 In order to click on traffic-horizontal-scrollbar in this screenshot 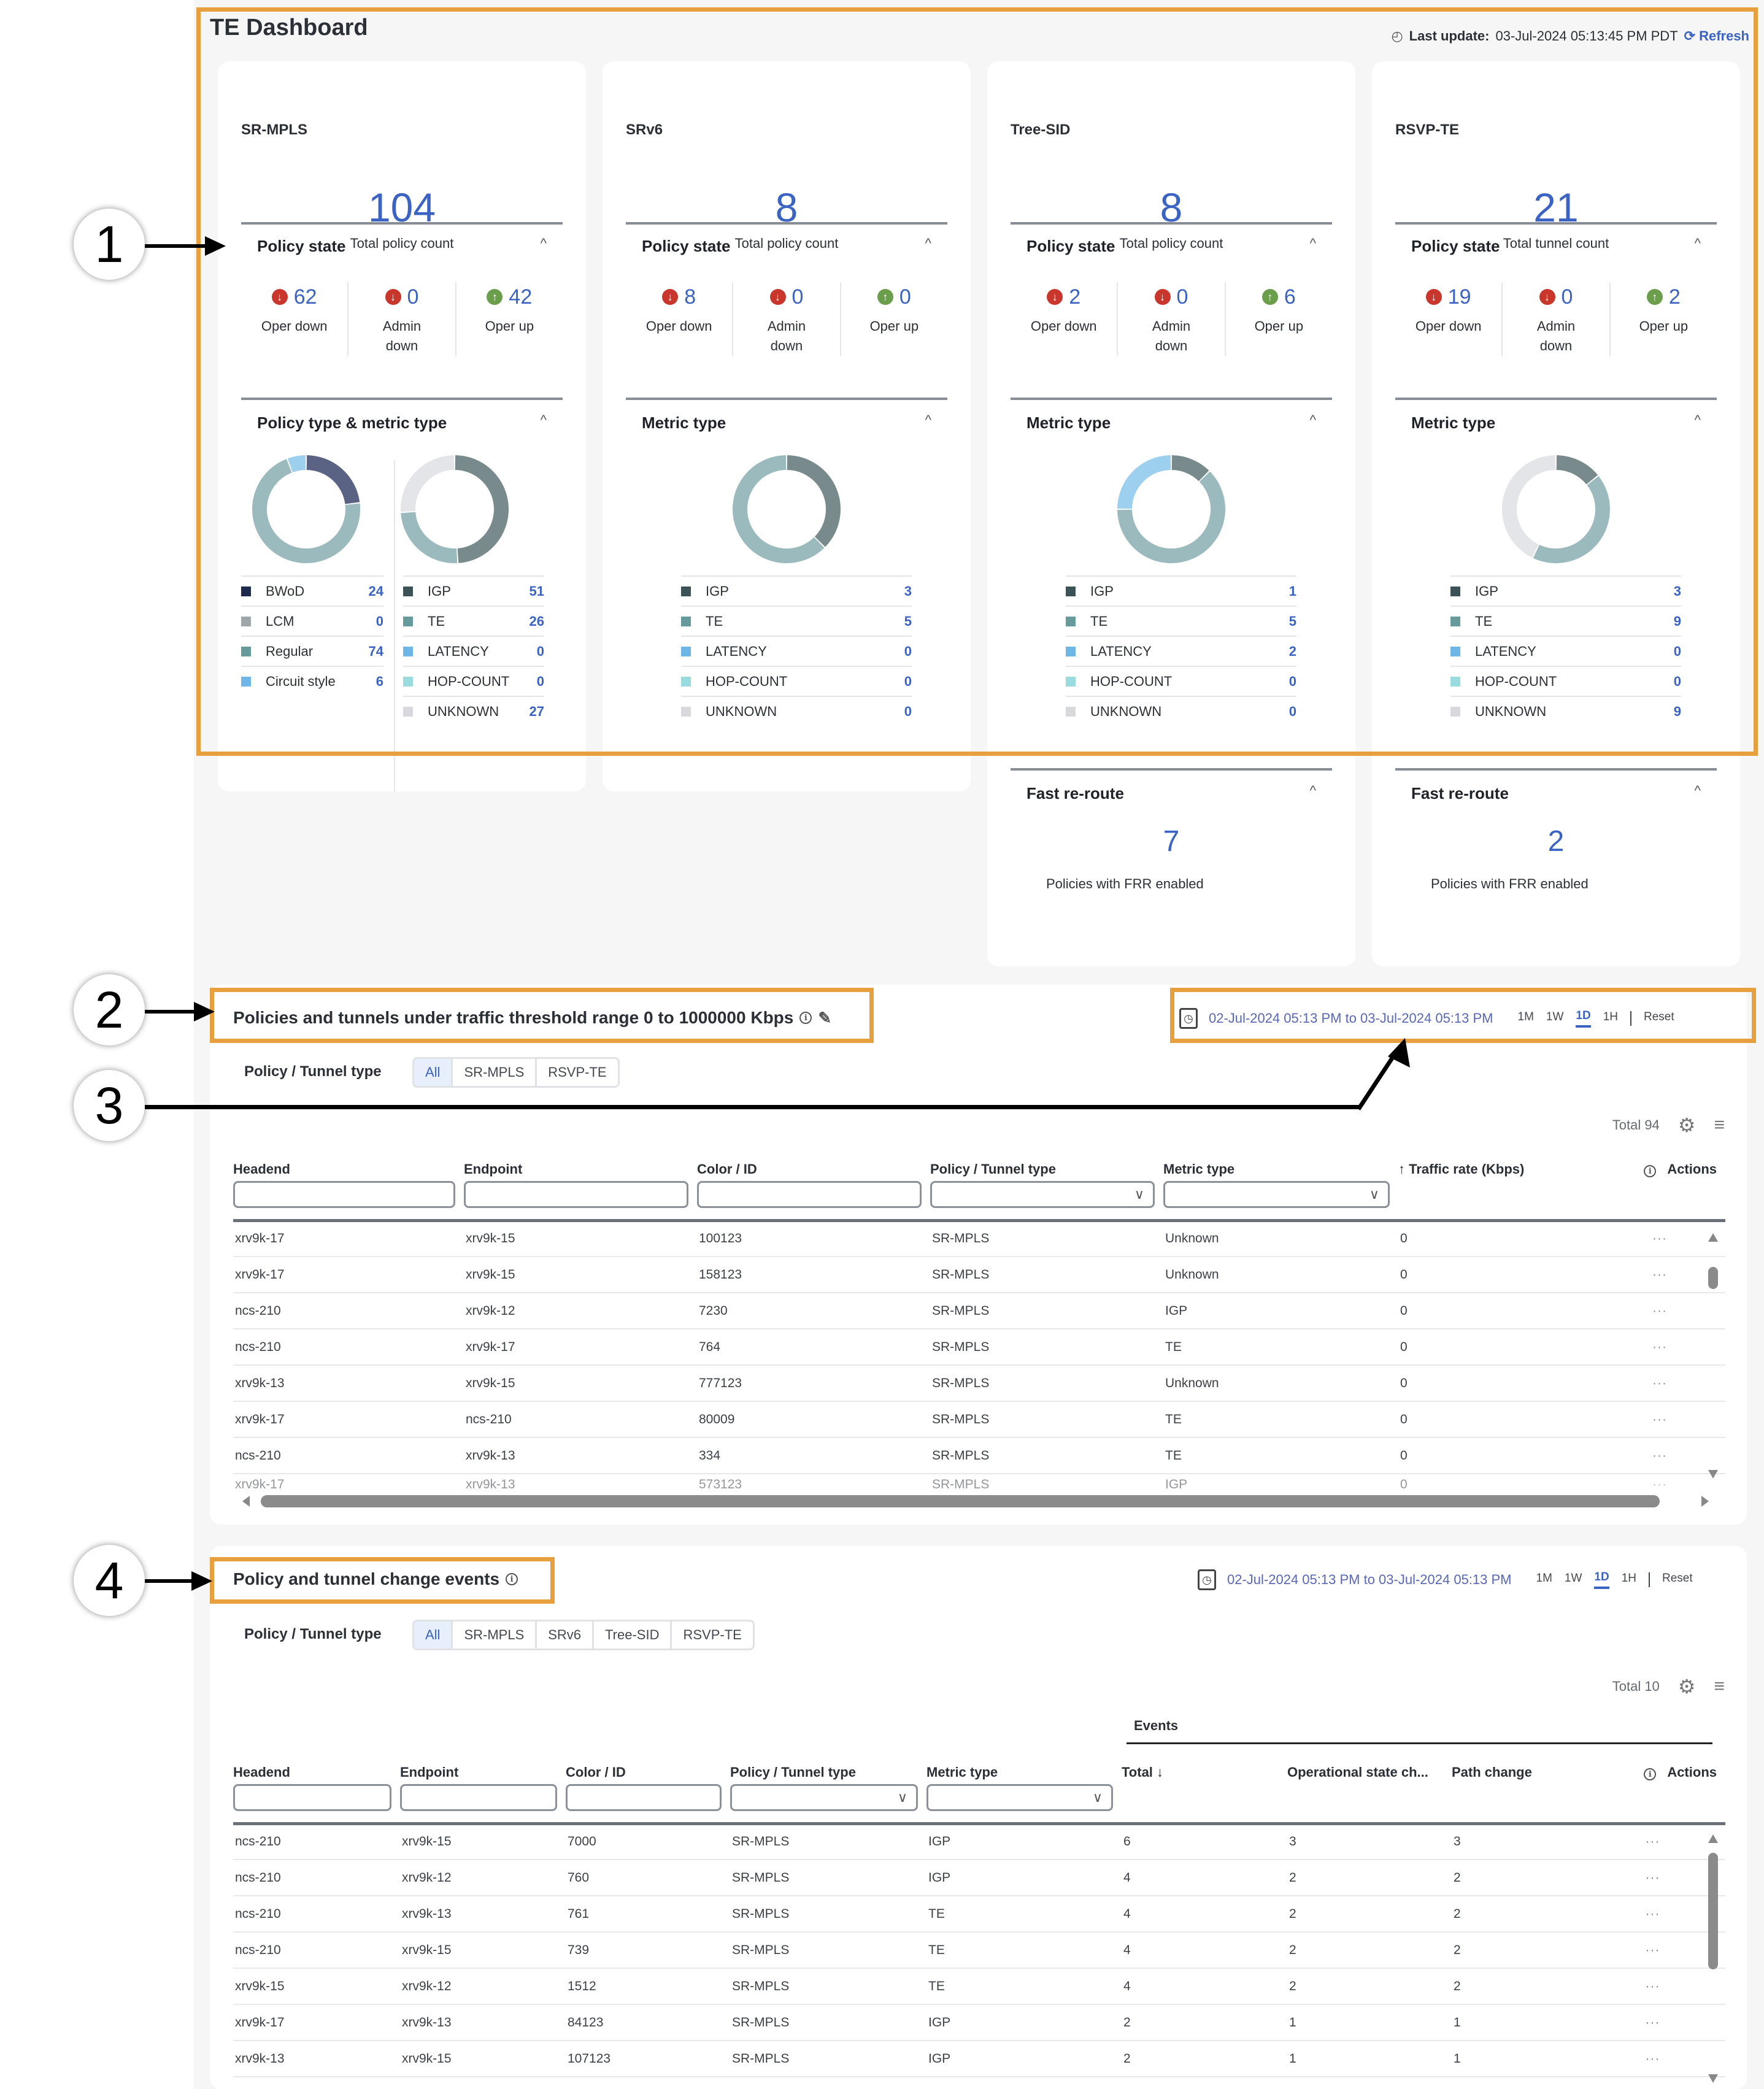, I will do `click(975, 1502)`.